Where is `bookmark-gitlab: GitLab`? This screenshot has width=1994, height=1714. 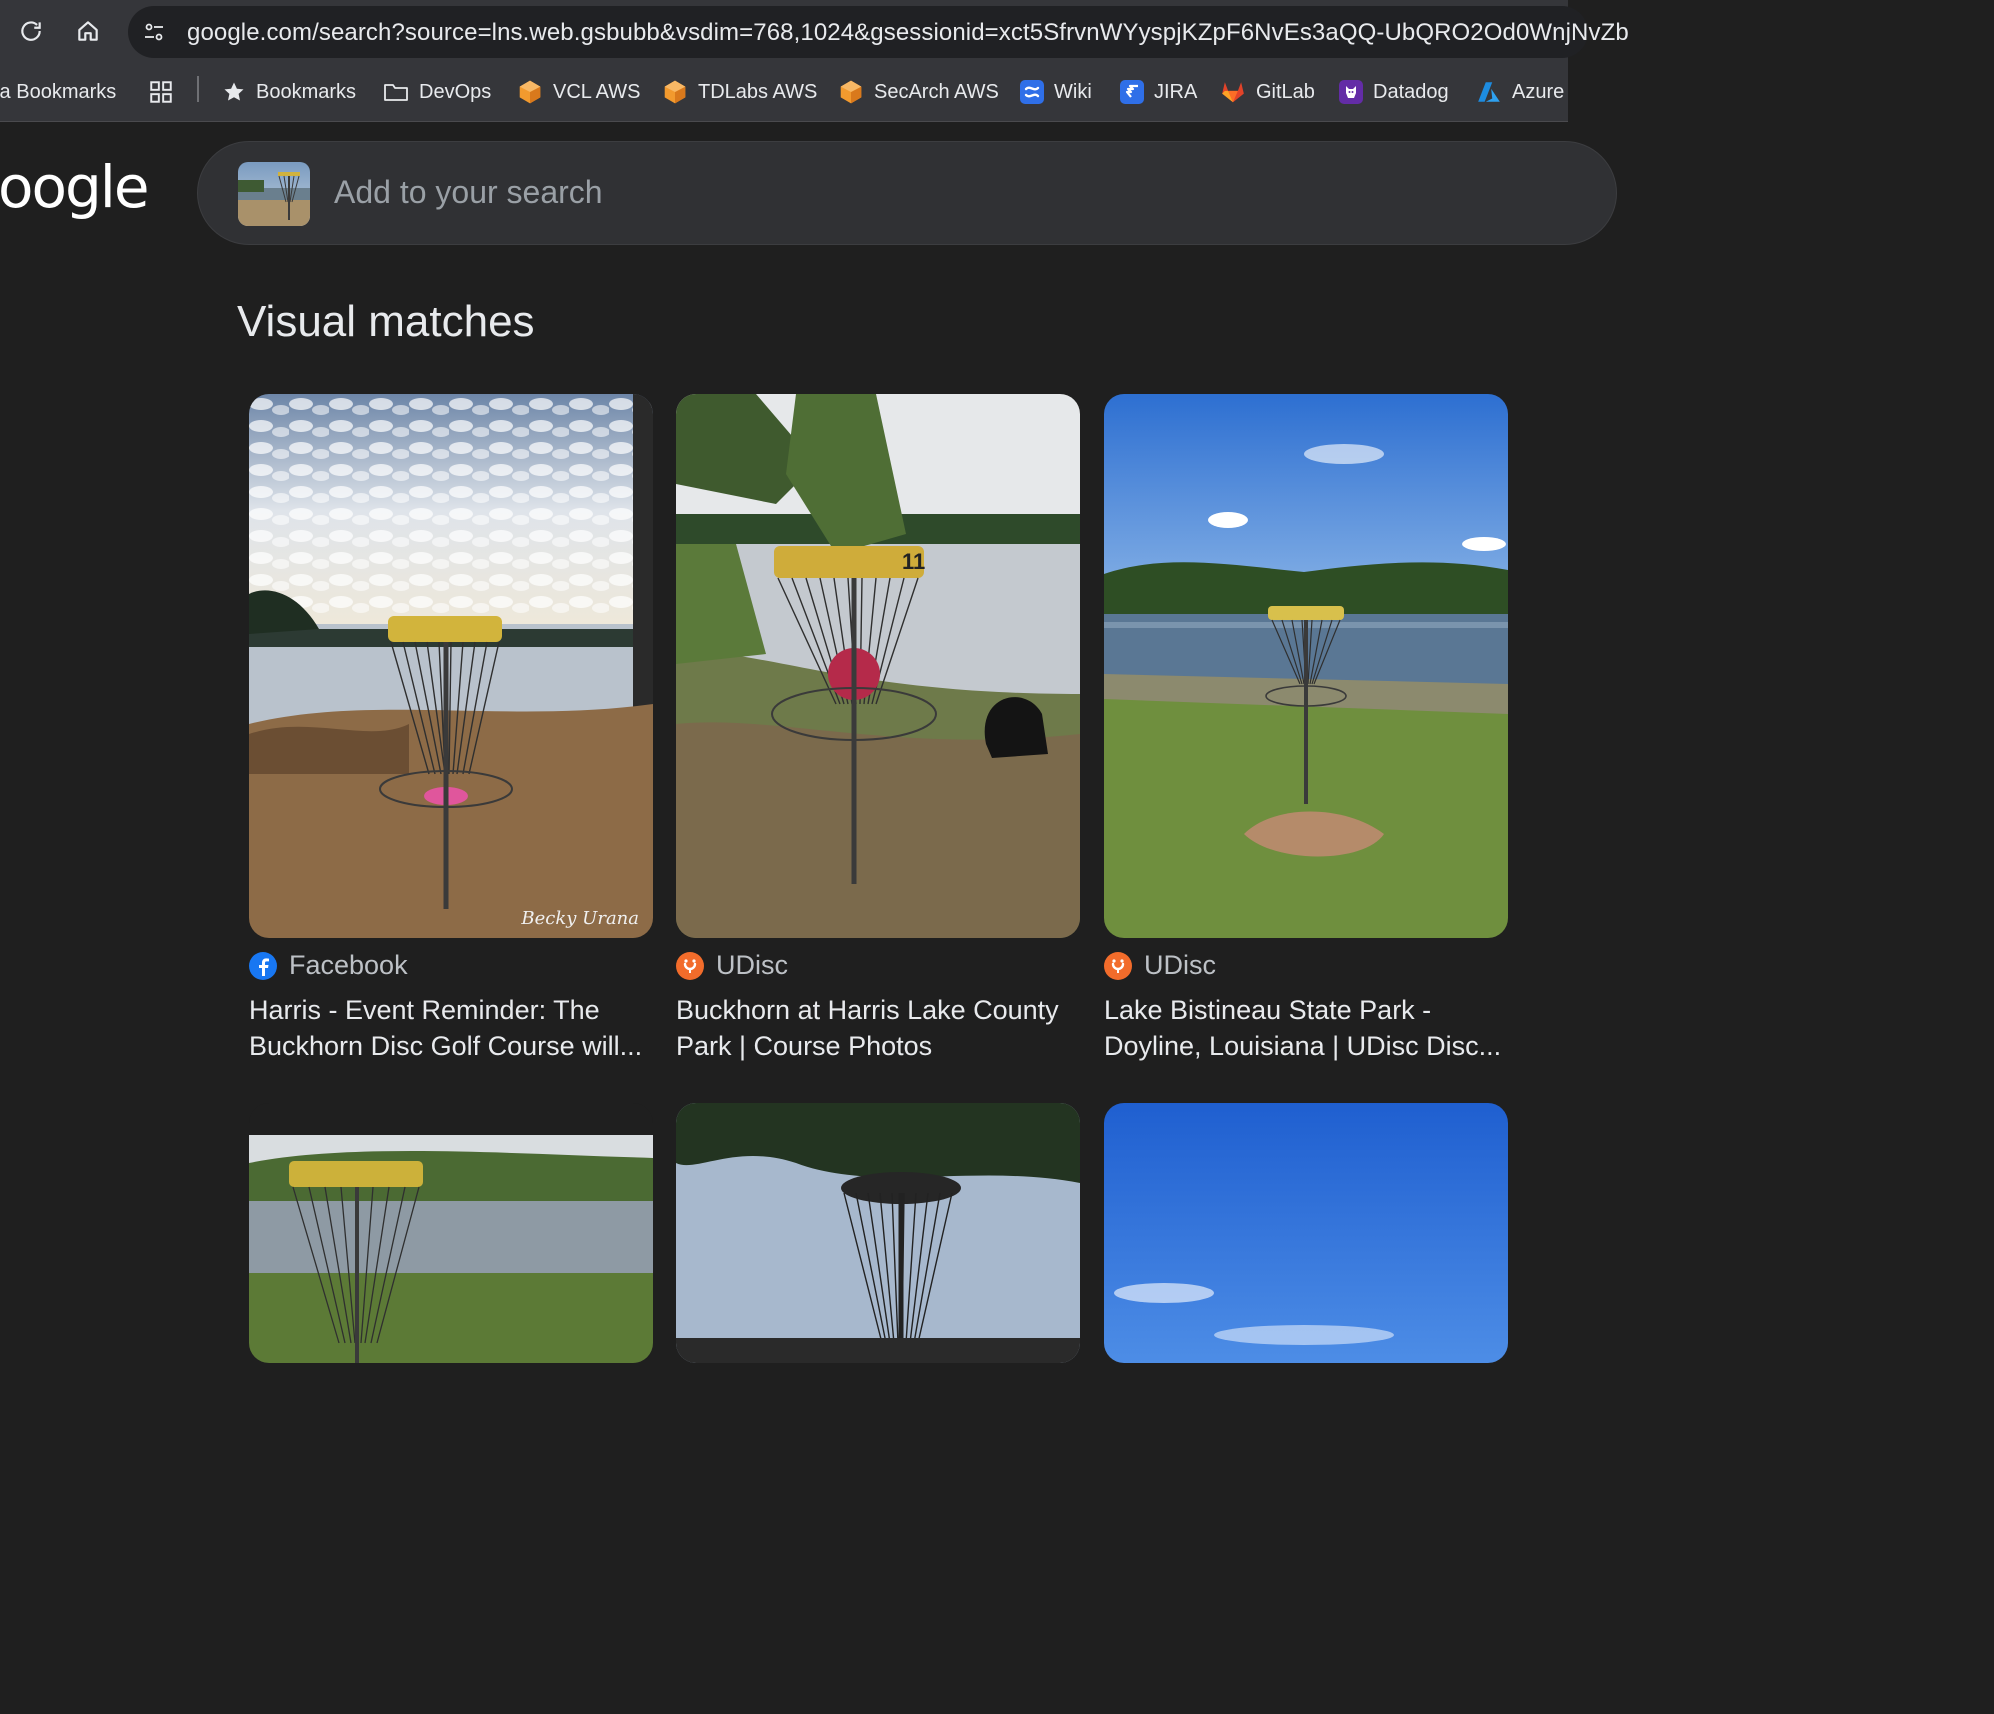
bookmark-gitlab: GitLab is located at coordinates (1267, 92).